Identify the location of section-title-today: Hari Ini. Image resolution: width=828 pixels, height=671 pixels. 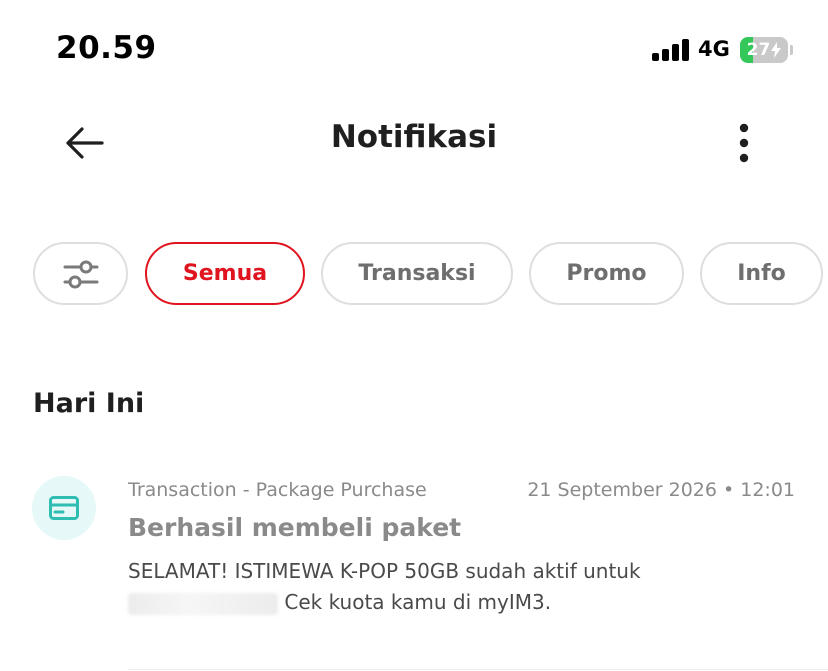
(89, 403).